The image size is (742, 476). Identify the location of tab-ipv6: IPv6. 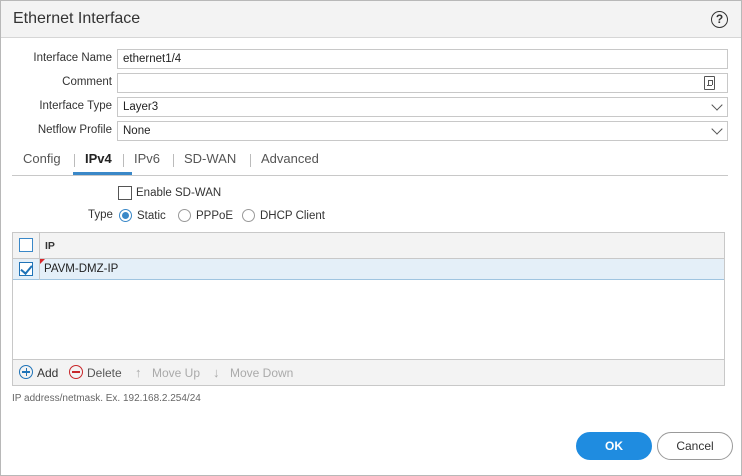
(147, 158).